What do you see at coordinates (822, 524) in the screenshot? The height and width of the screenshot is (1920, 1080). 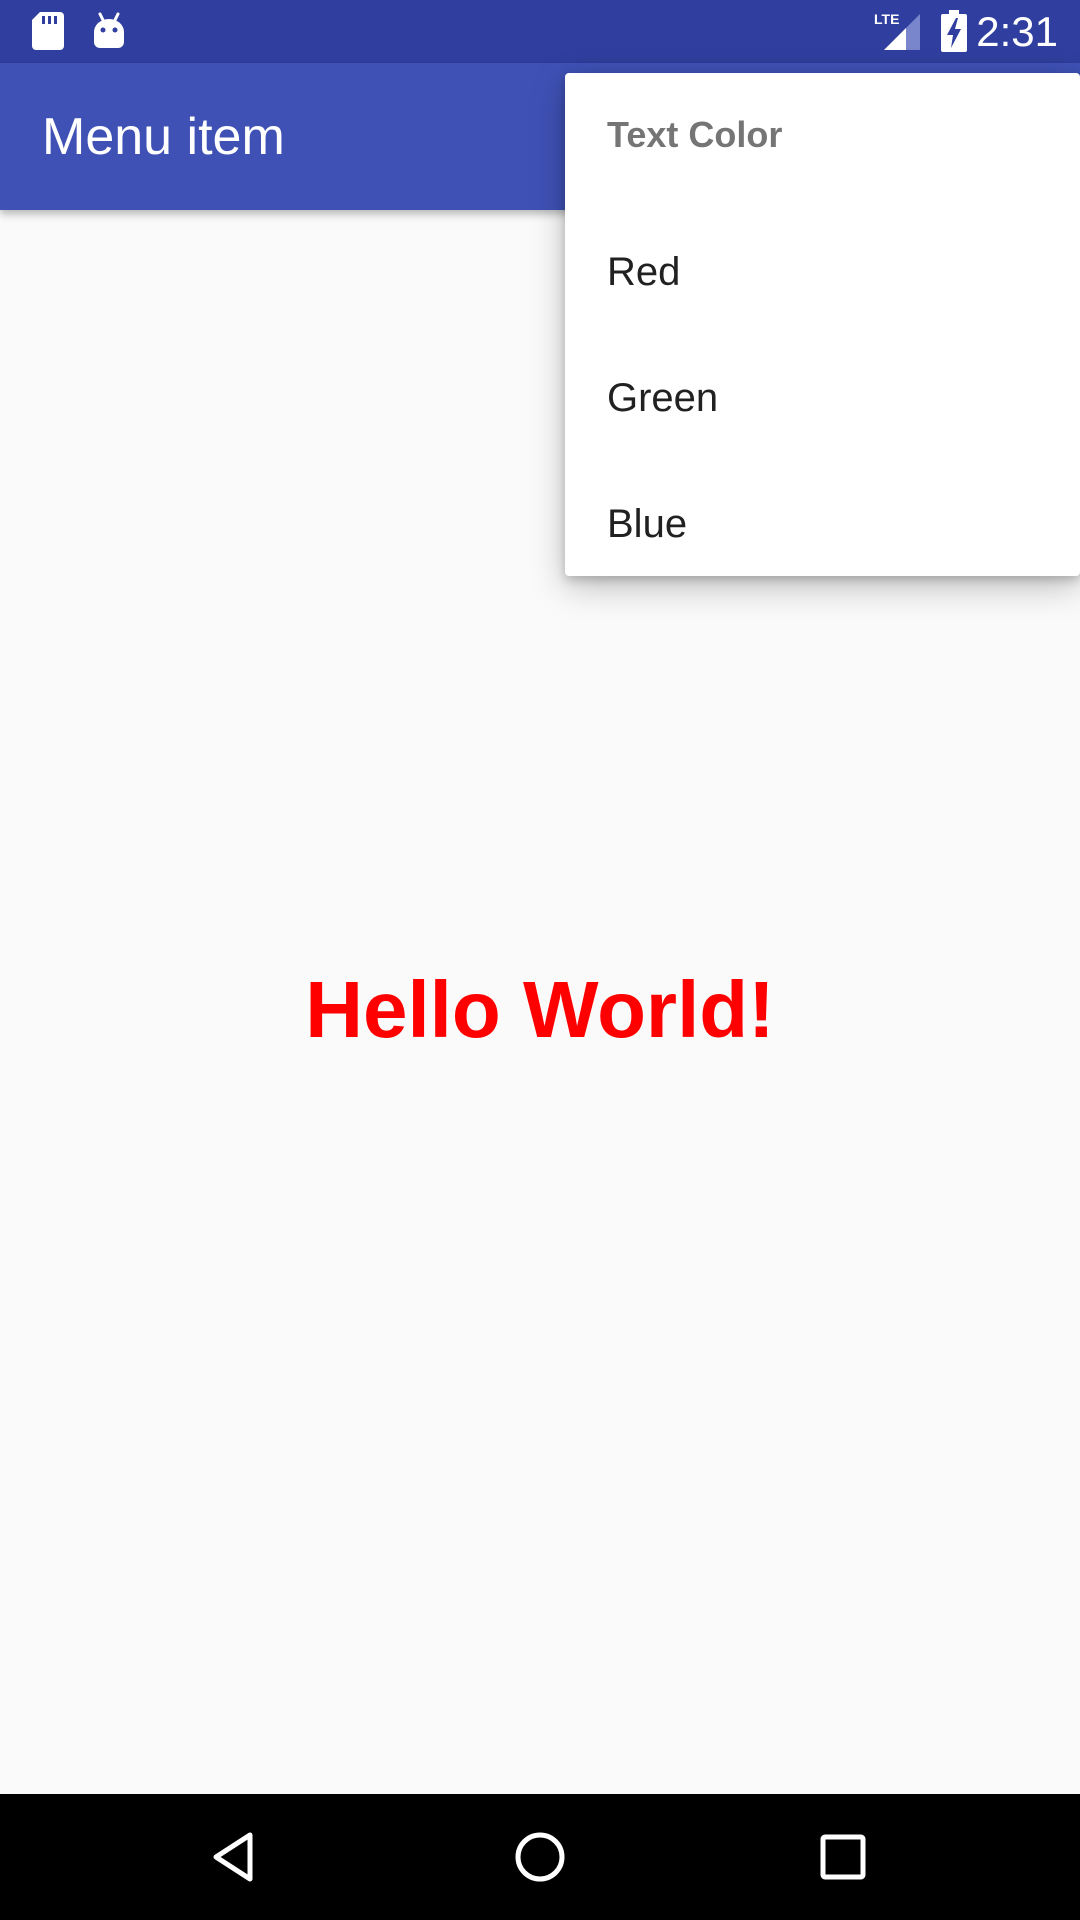 I see `menu-item-blue: Blue` at bounding box center [822, 524].